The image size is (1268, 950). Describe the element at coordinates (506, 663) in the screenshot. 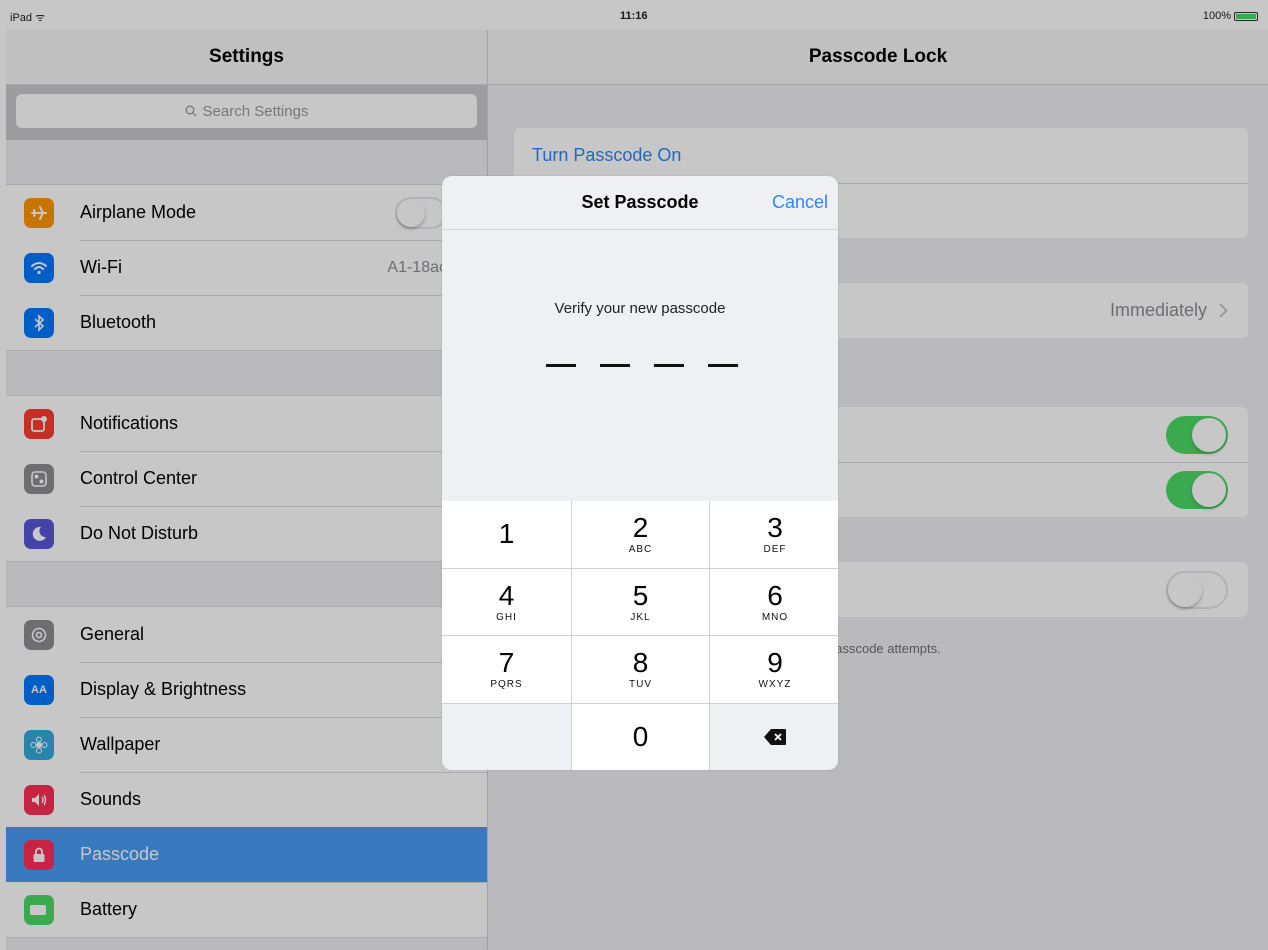

I see `key-digit: 7` at that location.